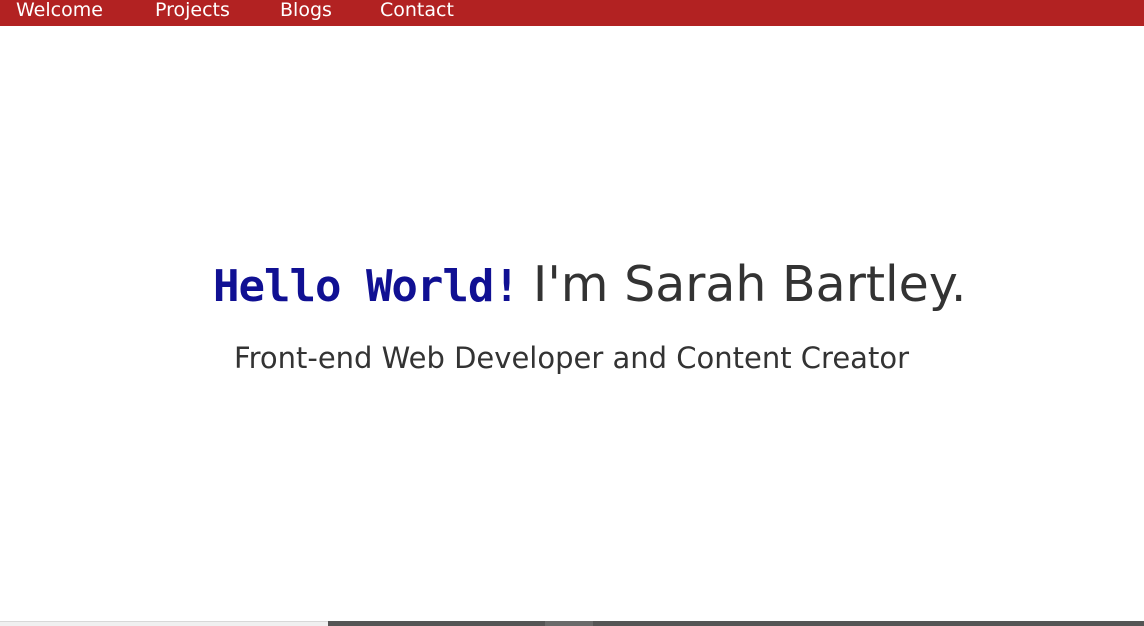 This screenshot has width=1144, height=626. Describe the element at coordinates (749, 284) in the screenshot. I see `hero-name: I'm Sarah Bartley.` at that location.